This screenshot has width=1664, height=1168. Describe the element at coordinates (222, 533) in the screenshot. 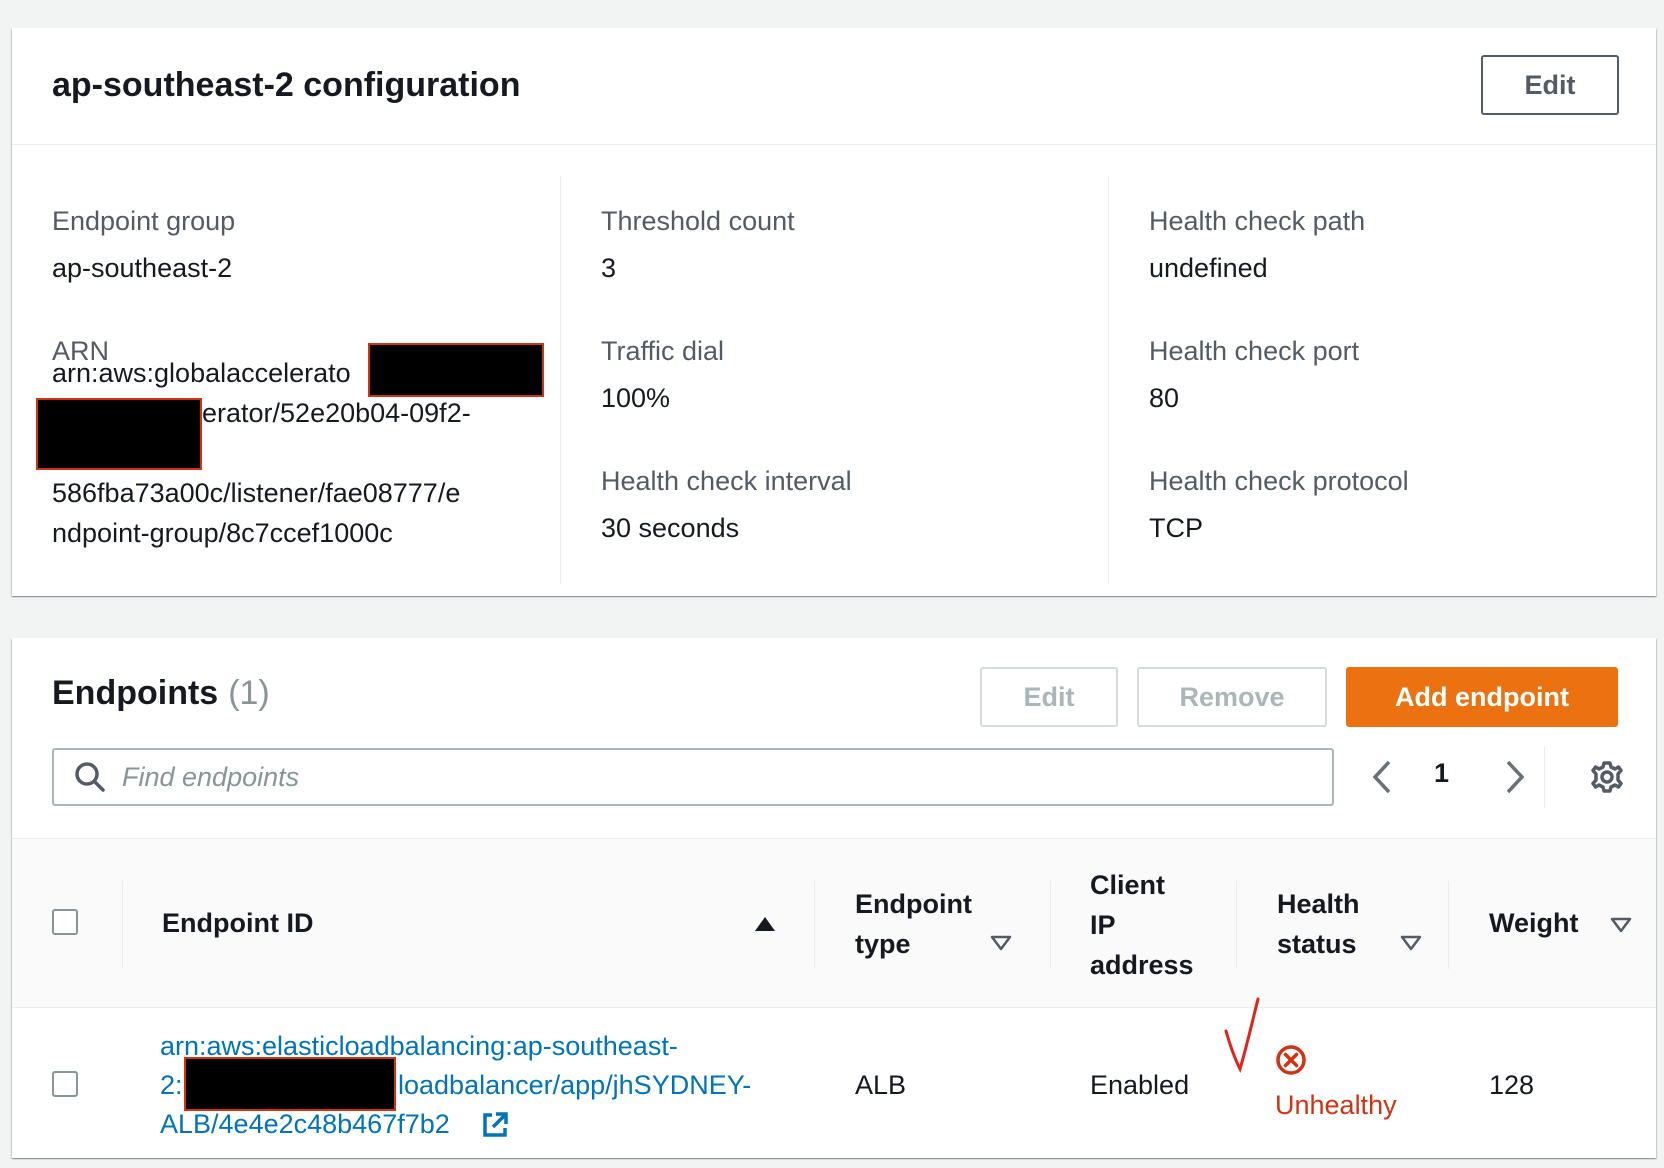

I see `arn-value-line-4: ndpoint-group/8c7ccef1000c` at that location.